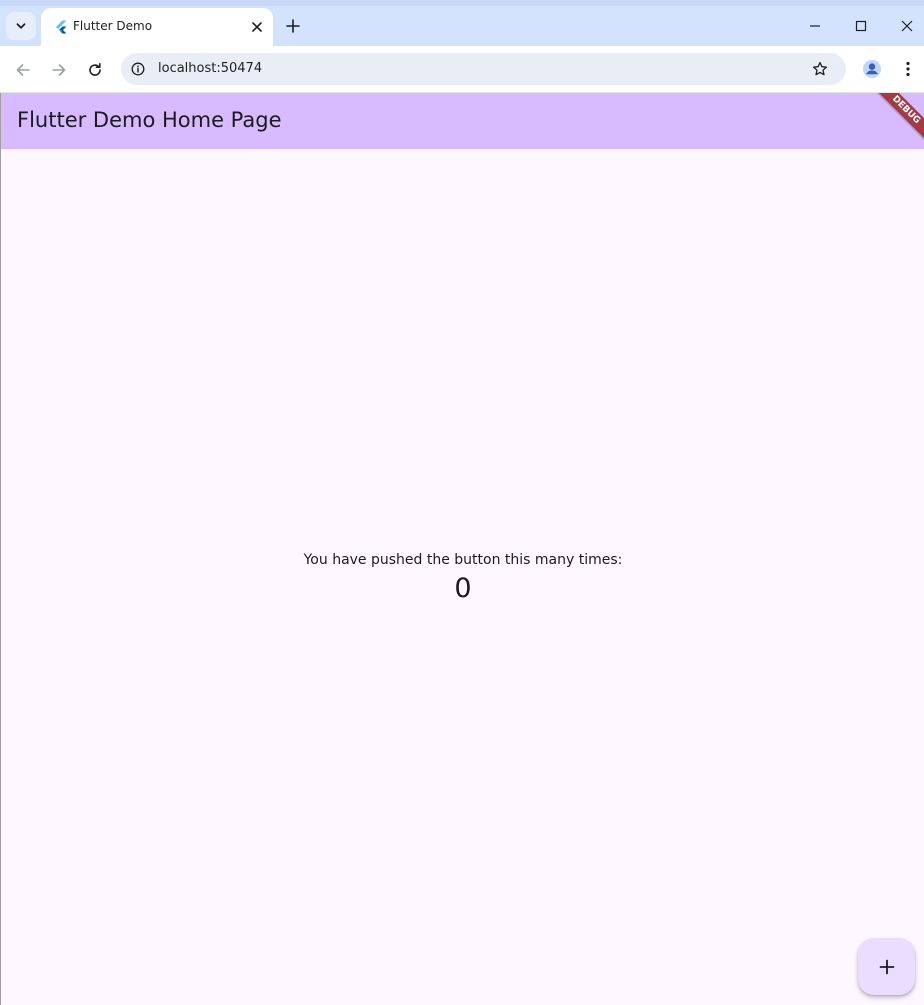  Describe the element at coordinates (61, 27) in the screenshot. I see `flutter-icon` at that location.